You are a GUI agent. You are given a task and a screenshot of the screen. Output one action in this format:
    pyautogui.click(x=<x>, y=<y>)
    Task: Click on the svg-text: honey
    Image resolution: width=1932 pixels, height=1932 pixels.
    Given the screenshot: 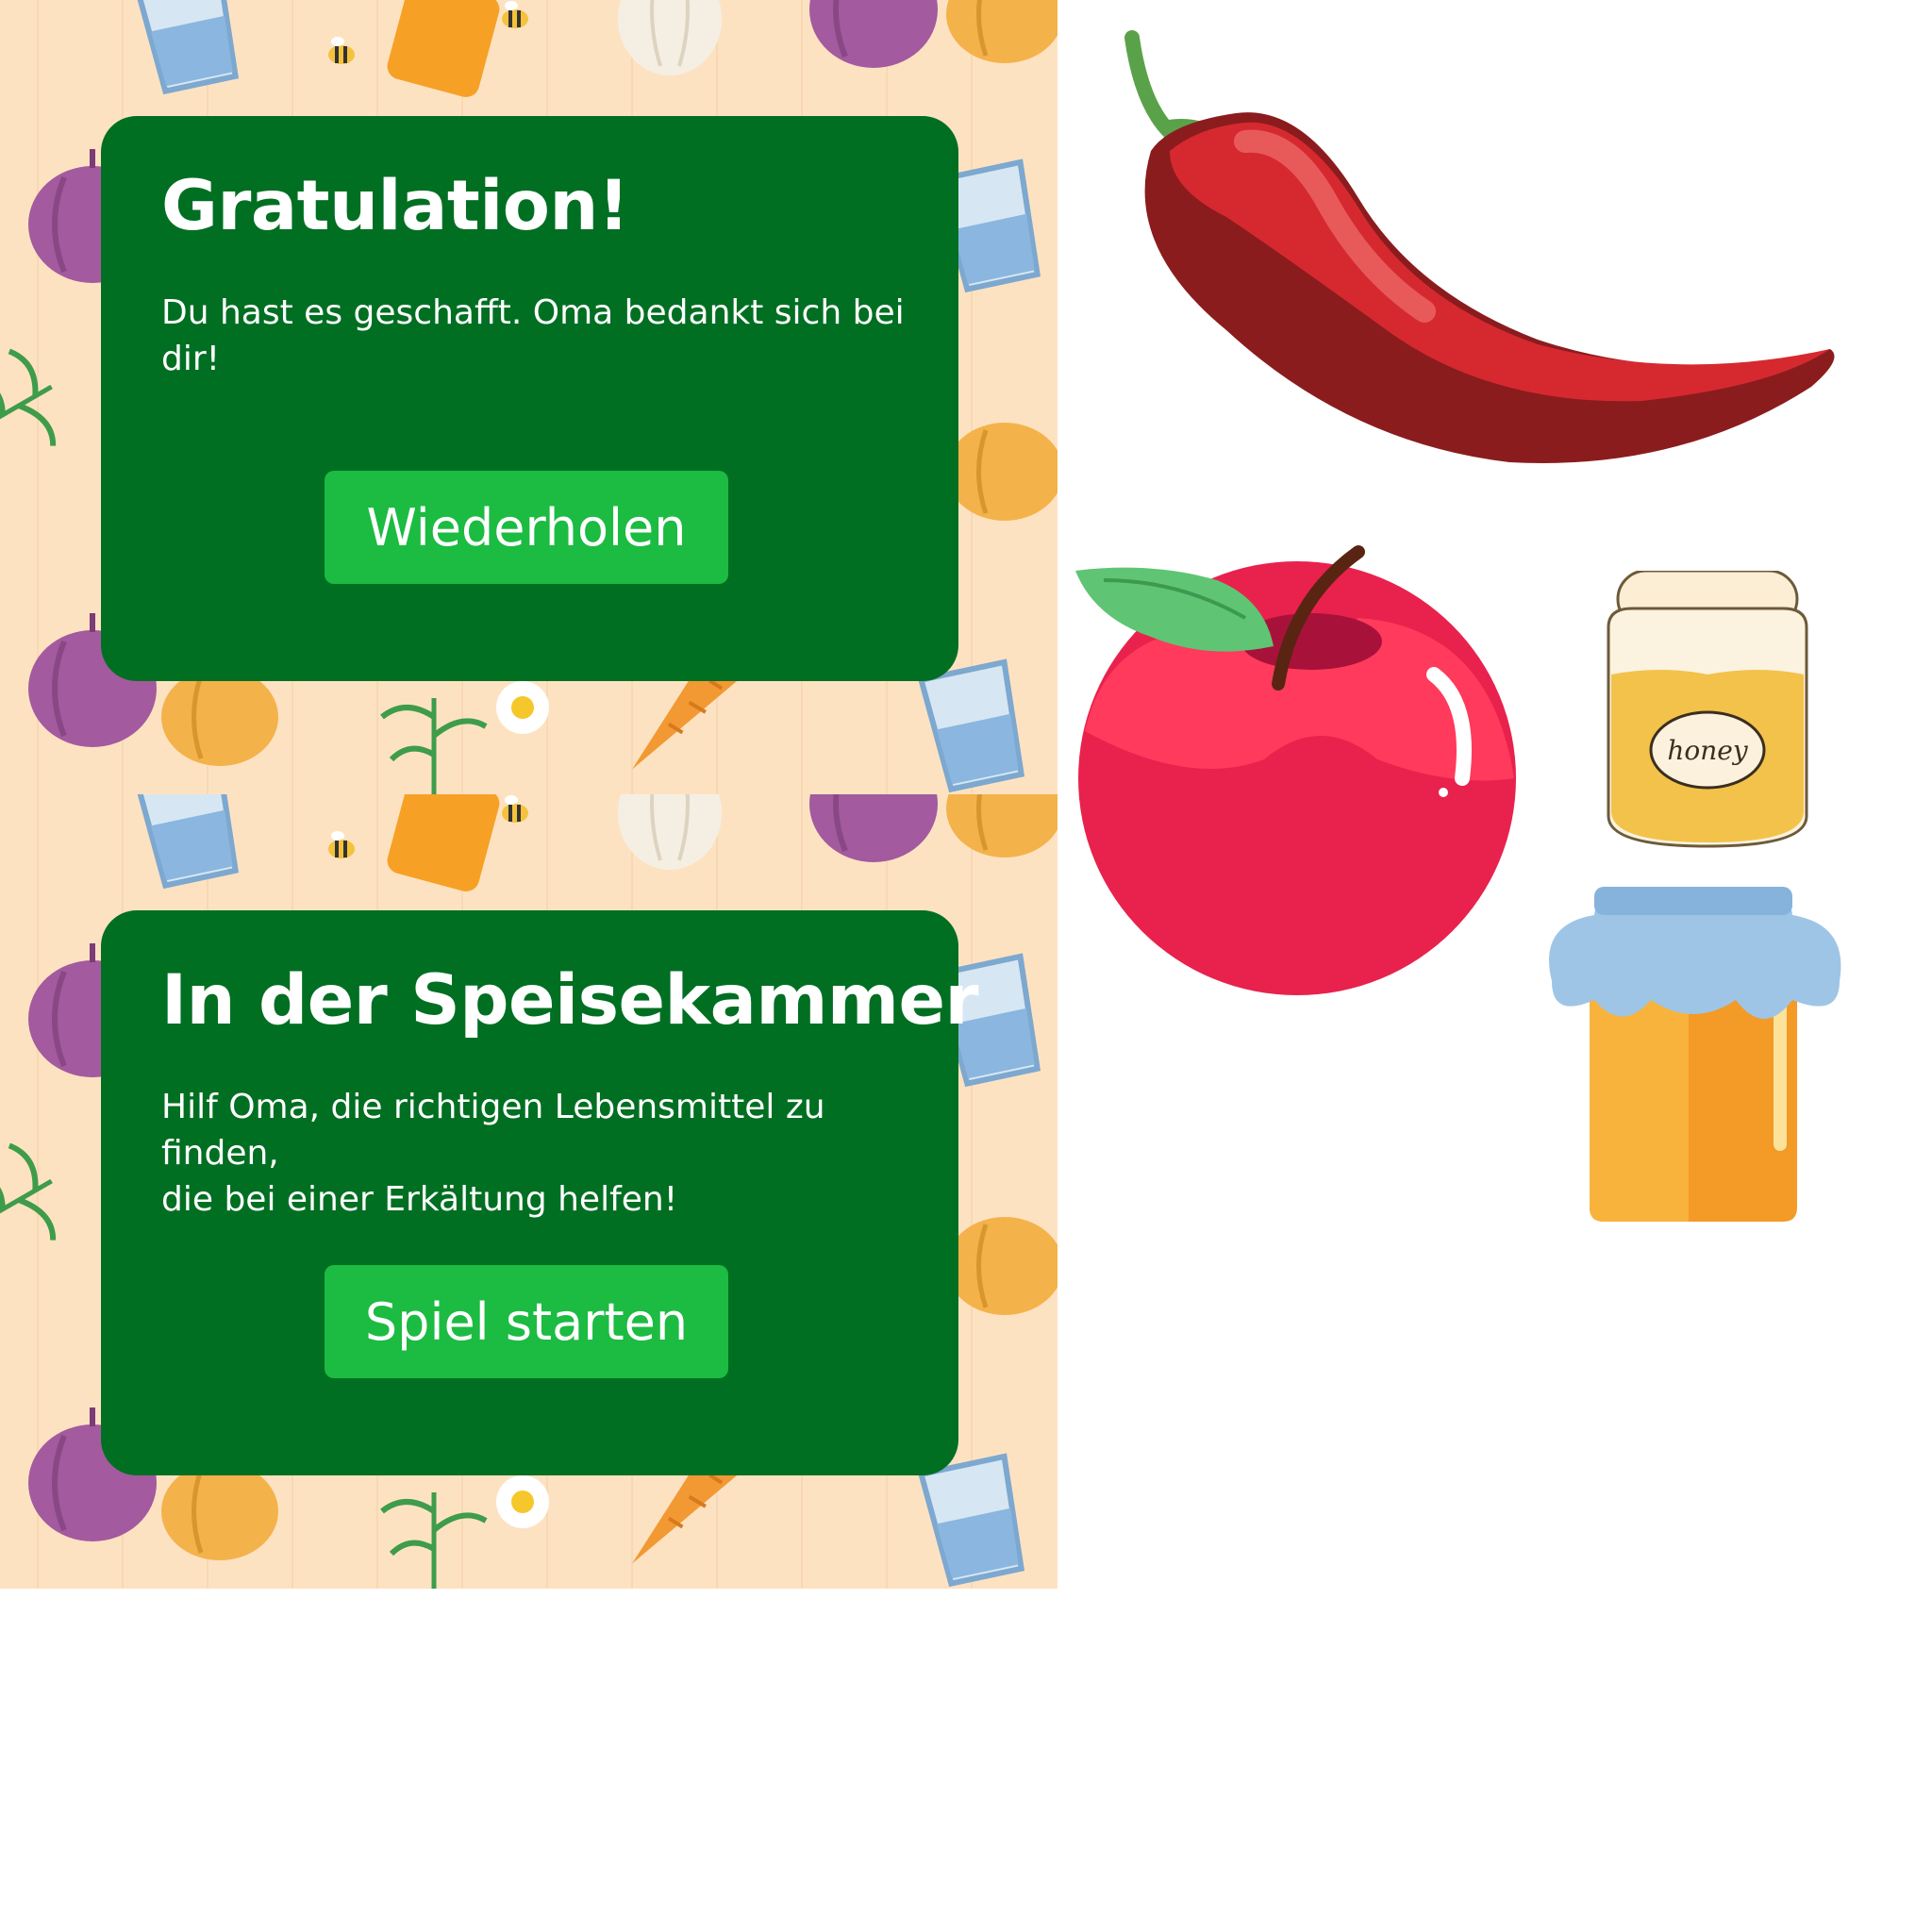 What is the action you would take?
    pyautogui.click(x=1708, y=751)
    